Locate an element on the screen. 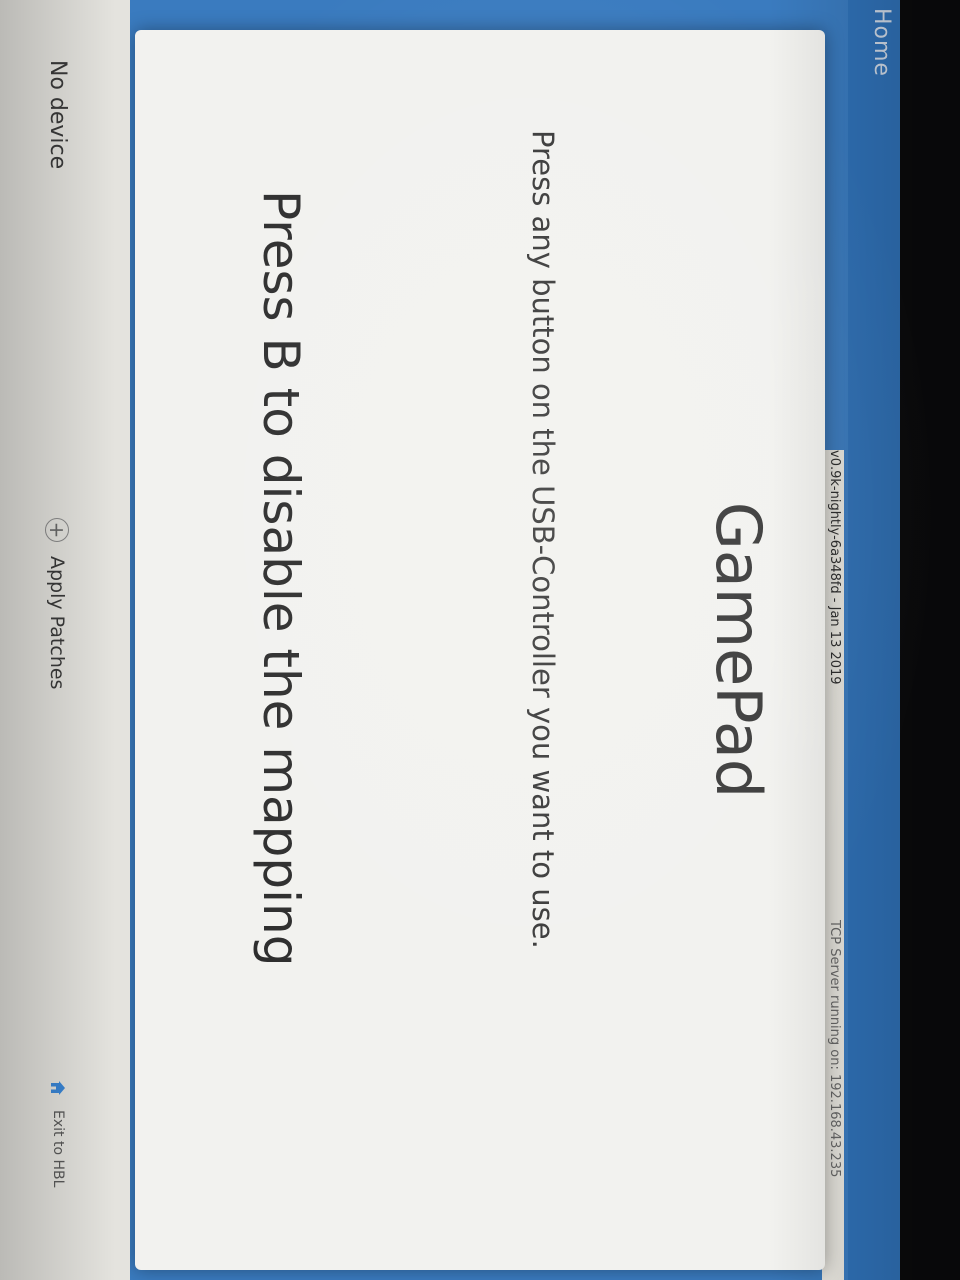 This screenshot has height=1280, width=960. tcp-server-status: TCP Server running on: 192.168.43.235 is located at coordinates (834, 1049).